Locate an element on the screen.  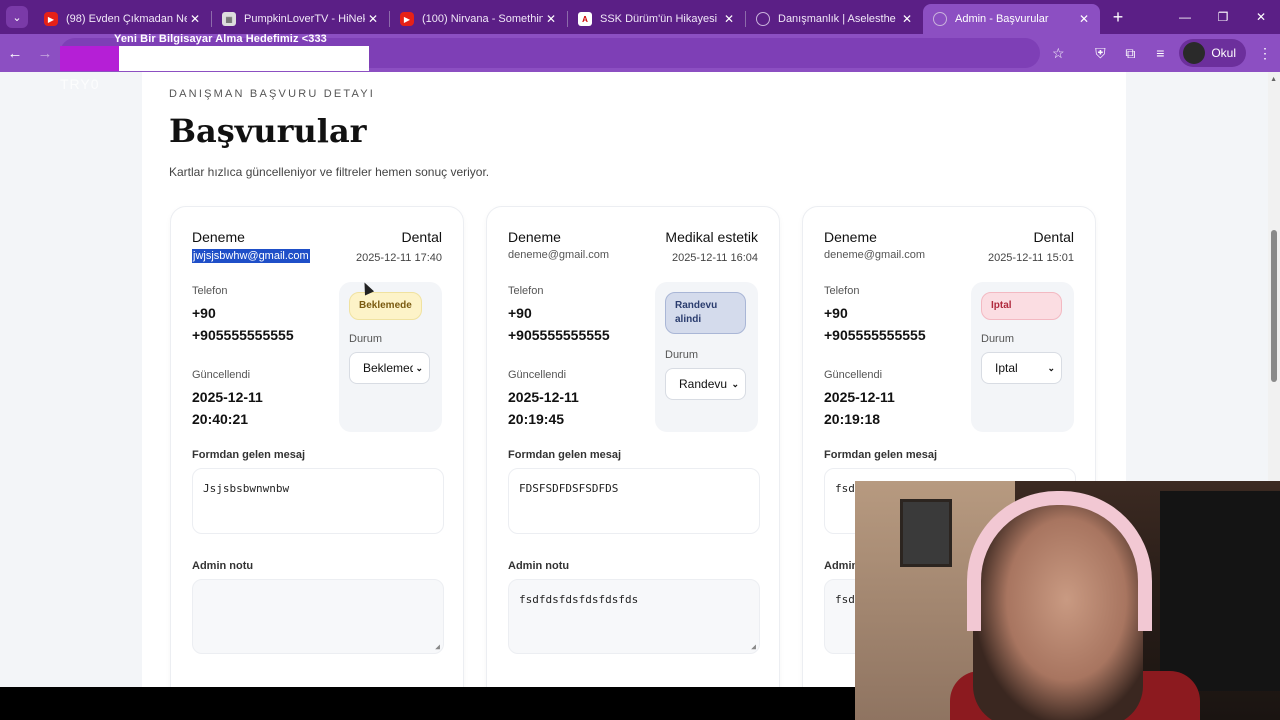
browser-tab: A SSK Dürüm'ün Hikayesi | A ✕ is located at coordinates (656, 19).